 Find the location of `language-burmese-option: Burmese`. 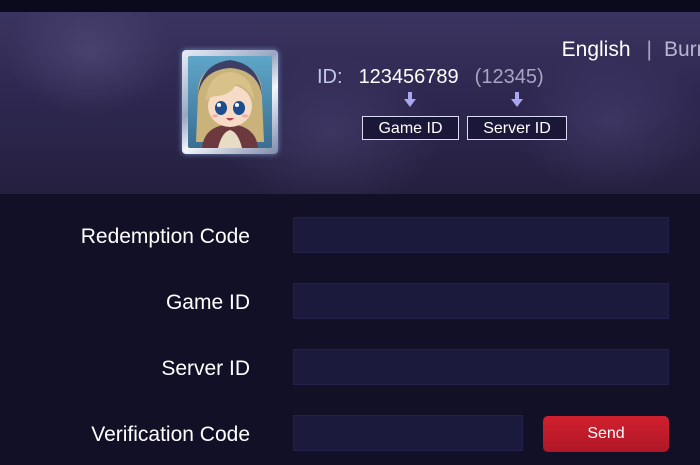

language-burmese-option: Burmese is located at coordinates (682, 50).